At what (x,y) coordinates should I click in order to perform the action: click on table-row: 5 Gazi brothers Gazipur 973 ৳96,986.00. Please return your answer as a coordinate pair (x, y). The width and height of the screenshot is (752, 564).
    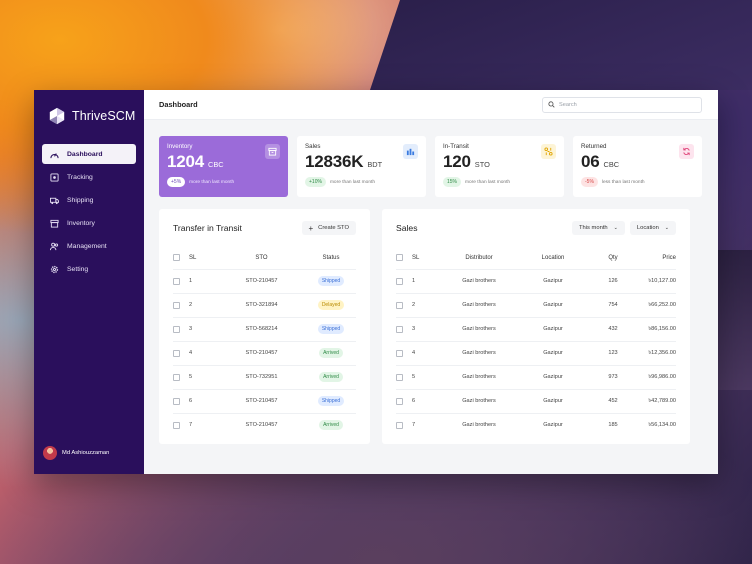
    Looking at the image, I should click on (536, 376).